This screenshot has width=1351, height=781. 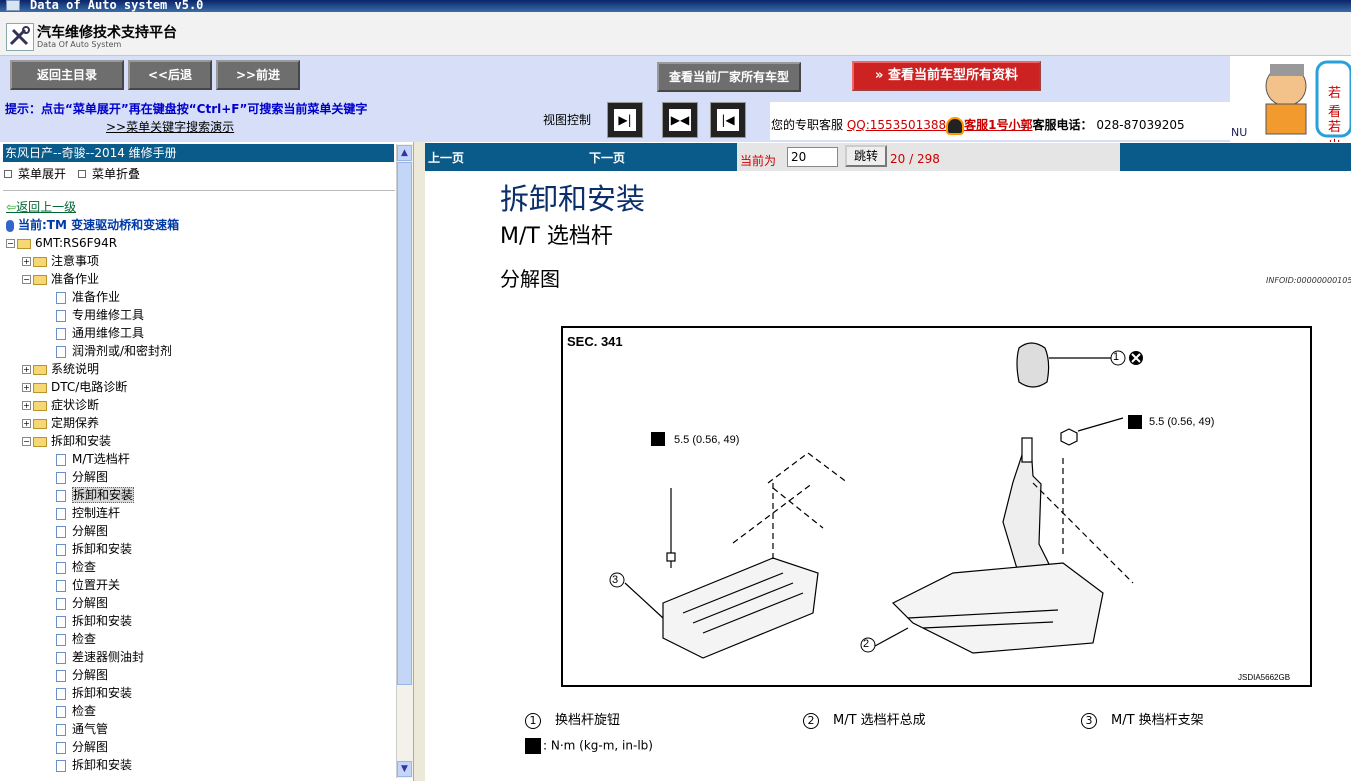 I want to click on service-qq-link: QQ:1553501388, so click(x=896, y=125).